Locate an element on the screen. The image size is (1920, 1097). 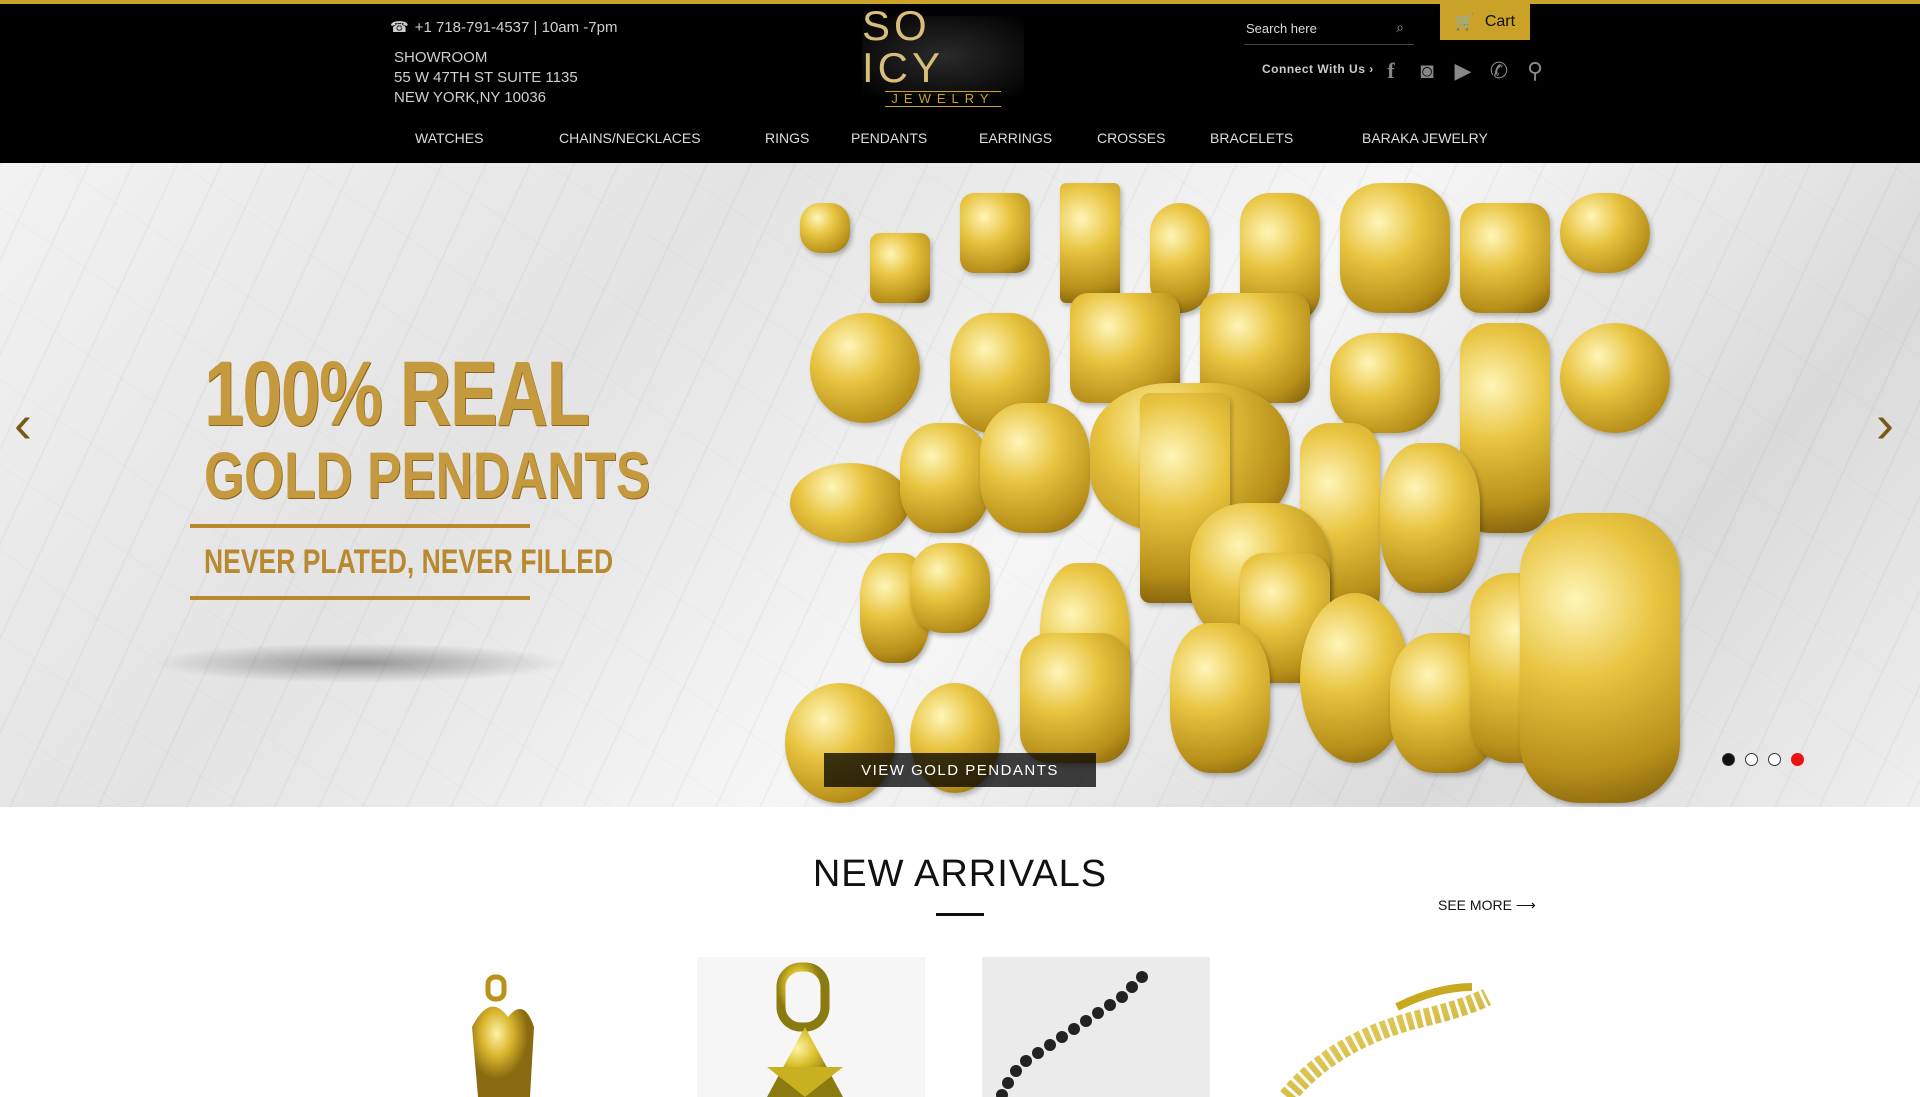
see-more-label: SEE MORE is located at coordinates (1475, 905).